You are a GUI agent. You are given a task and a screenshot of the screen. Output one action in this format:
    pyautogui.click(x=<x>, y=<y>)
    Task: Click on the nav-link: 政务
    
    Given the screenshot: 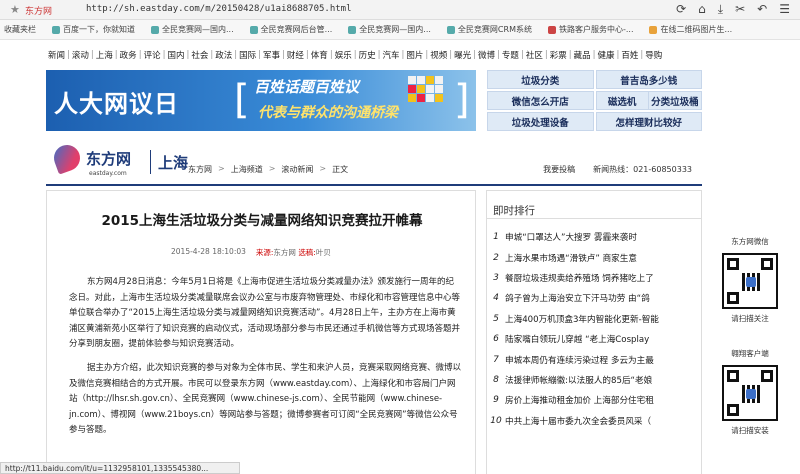 What is the action you would take?
    pyautogui.click(x=128, y=55)
    